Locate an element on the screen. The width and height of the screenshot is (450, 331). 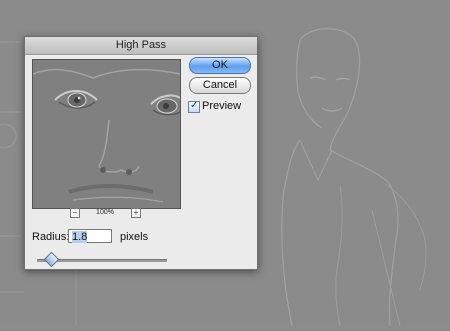
zoom-controls: − 100% + is located at coordinates (106, 214).